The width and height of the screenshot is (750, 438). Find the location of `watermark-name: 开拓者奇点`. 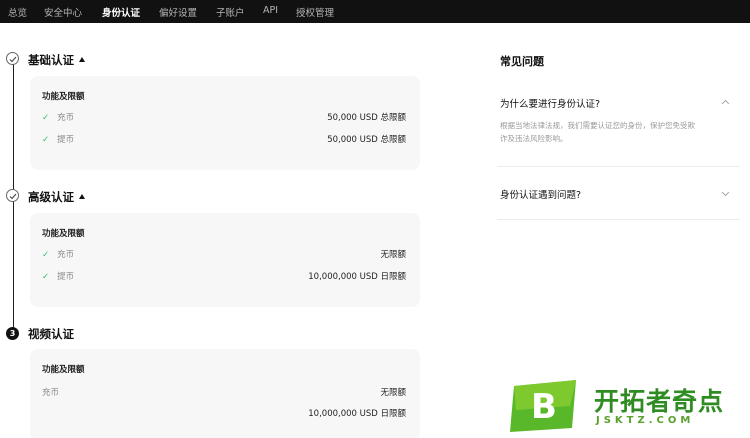

watermark-name: 开拓者奇点 is located at coordinates (659, 401).